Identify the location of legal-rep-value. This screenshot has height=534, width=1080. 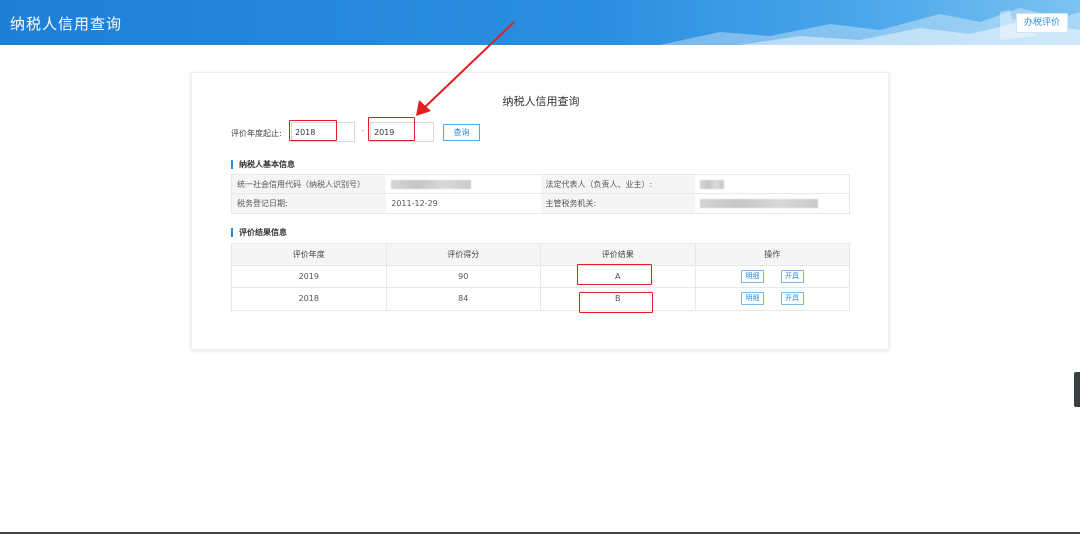
(771, 184).